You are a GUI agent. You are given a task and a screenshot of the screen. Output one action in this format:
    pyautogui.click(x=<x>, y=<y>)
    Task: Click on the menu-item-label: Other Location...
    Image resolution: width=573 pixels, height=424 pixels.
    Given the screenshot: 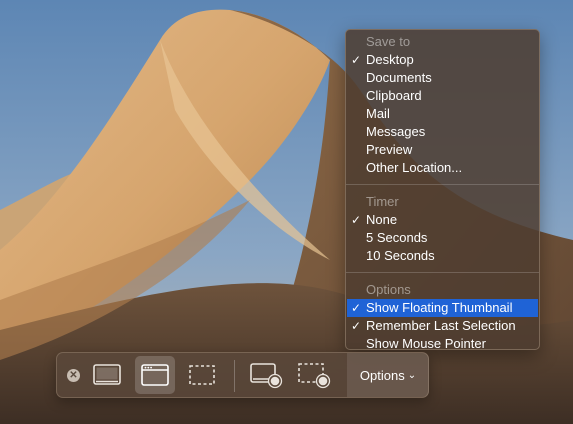 What is the action you would take?
    pyautogui.click(x=414, y=167)
    